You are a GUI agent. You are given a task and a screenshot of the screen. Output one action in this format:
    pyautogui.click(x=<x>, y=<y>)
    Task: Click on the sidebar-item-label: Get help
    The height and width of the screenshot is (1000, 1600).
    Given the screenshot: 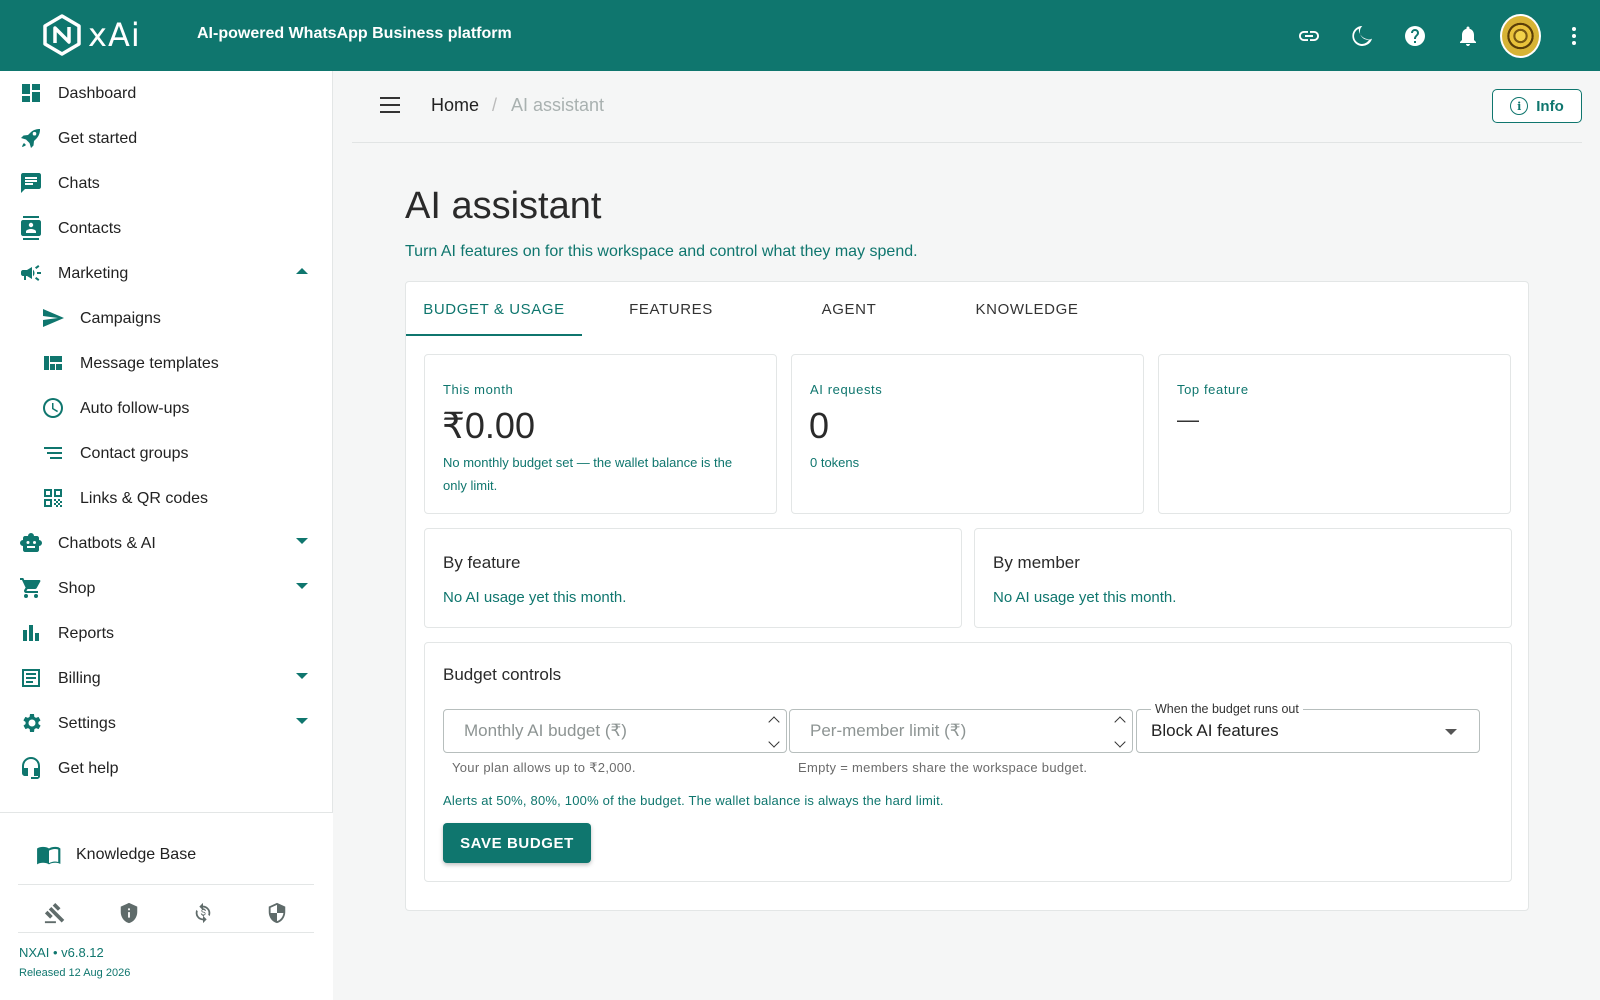 What is the action you would take?
    pyautogui.click(x=88, y=768)
    